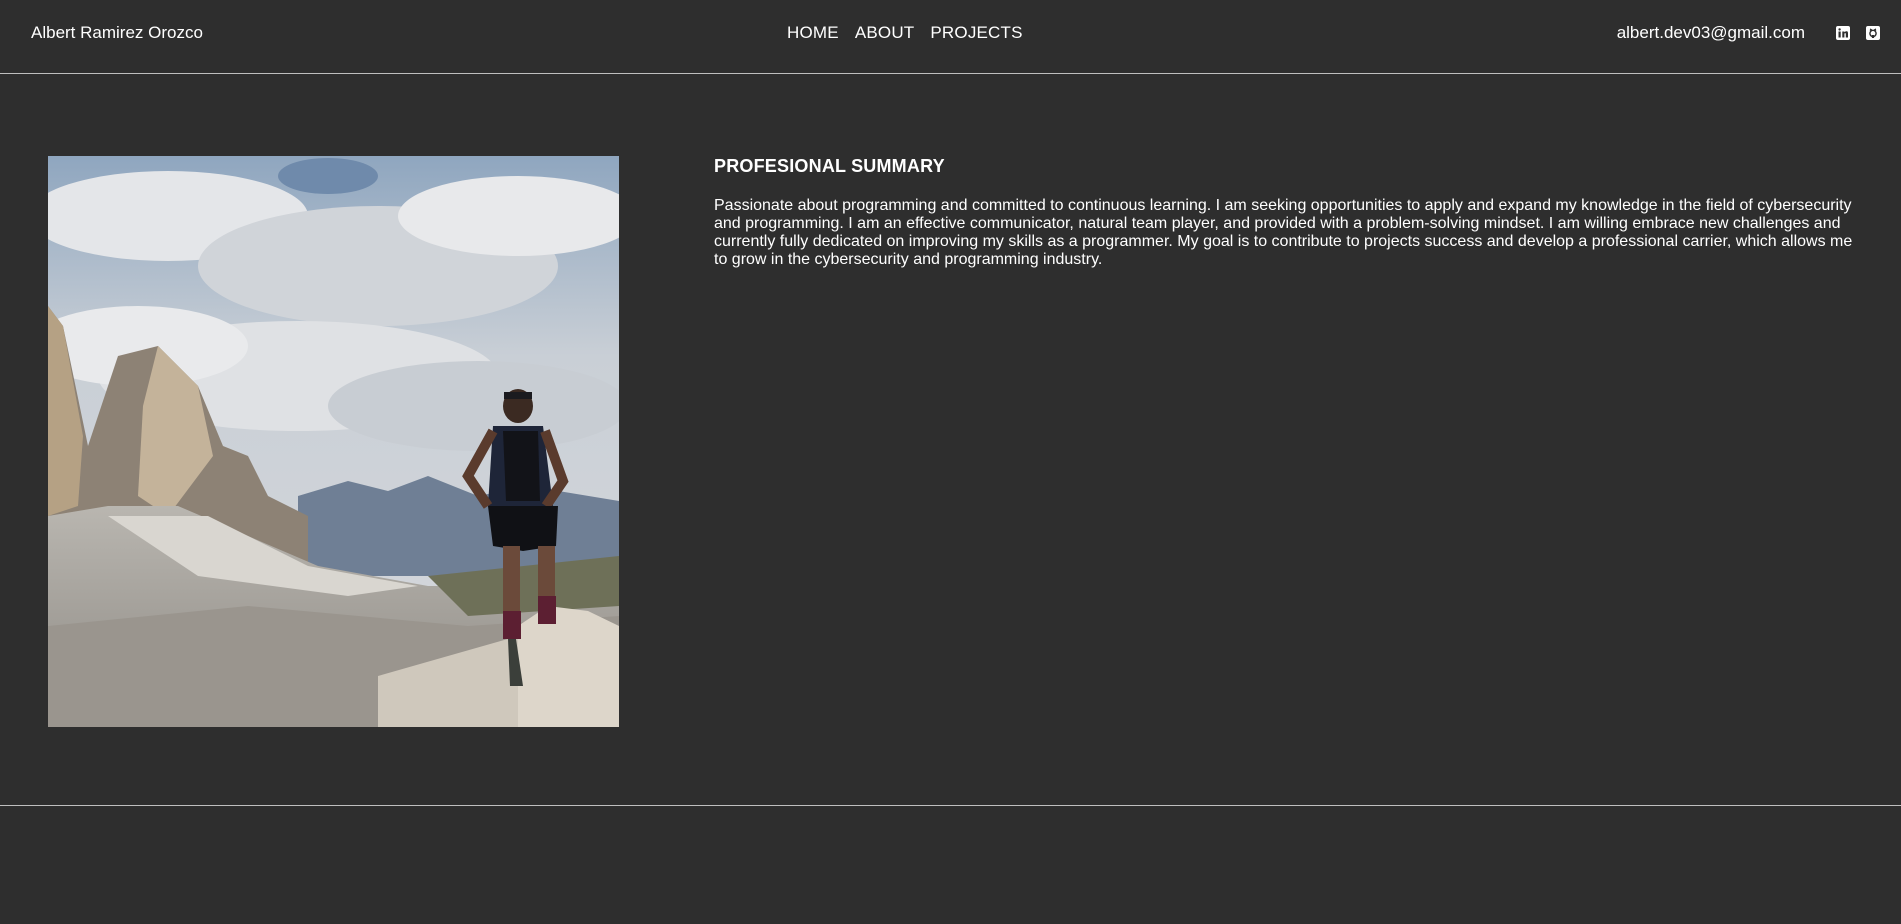  What do you see at coordinates (885, 33) in the screenshot?
I see `nav-about-link: ABOUT` at bounding box center [885, 33].